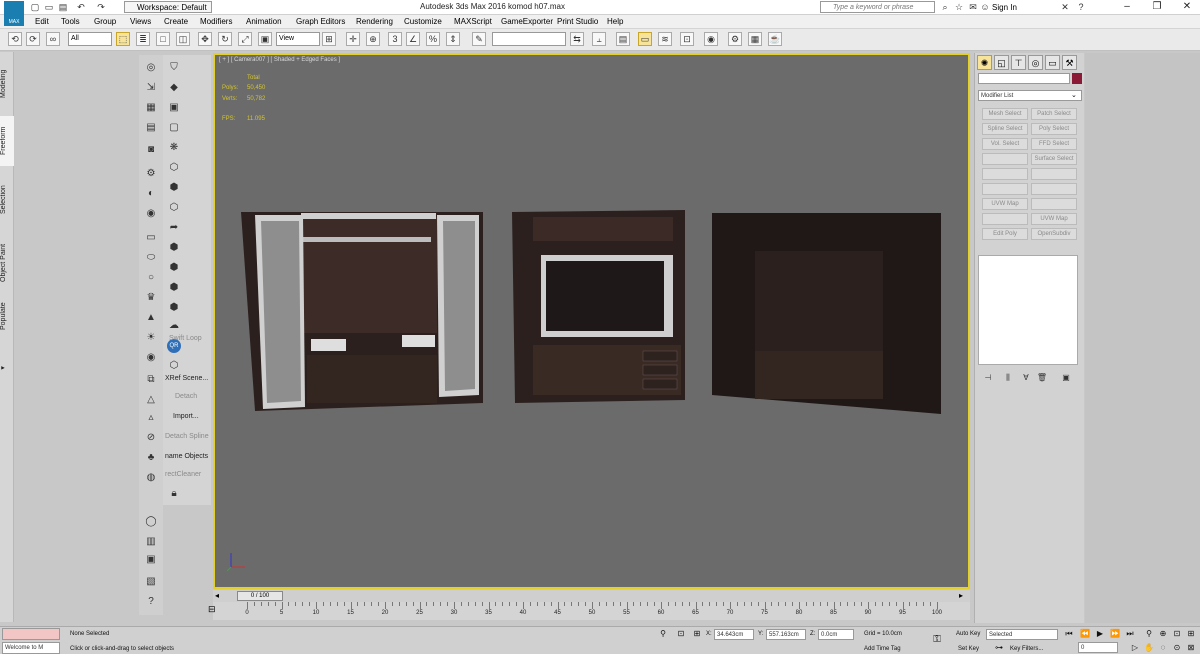  Describe the element at coordinates (1054, 129) in the screenshot. I see `modifier-button: Poly Select` at that location.